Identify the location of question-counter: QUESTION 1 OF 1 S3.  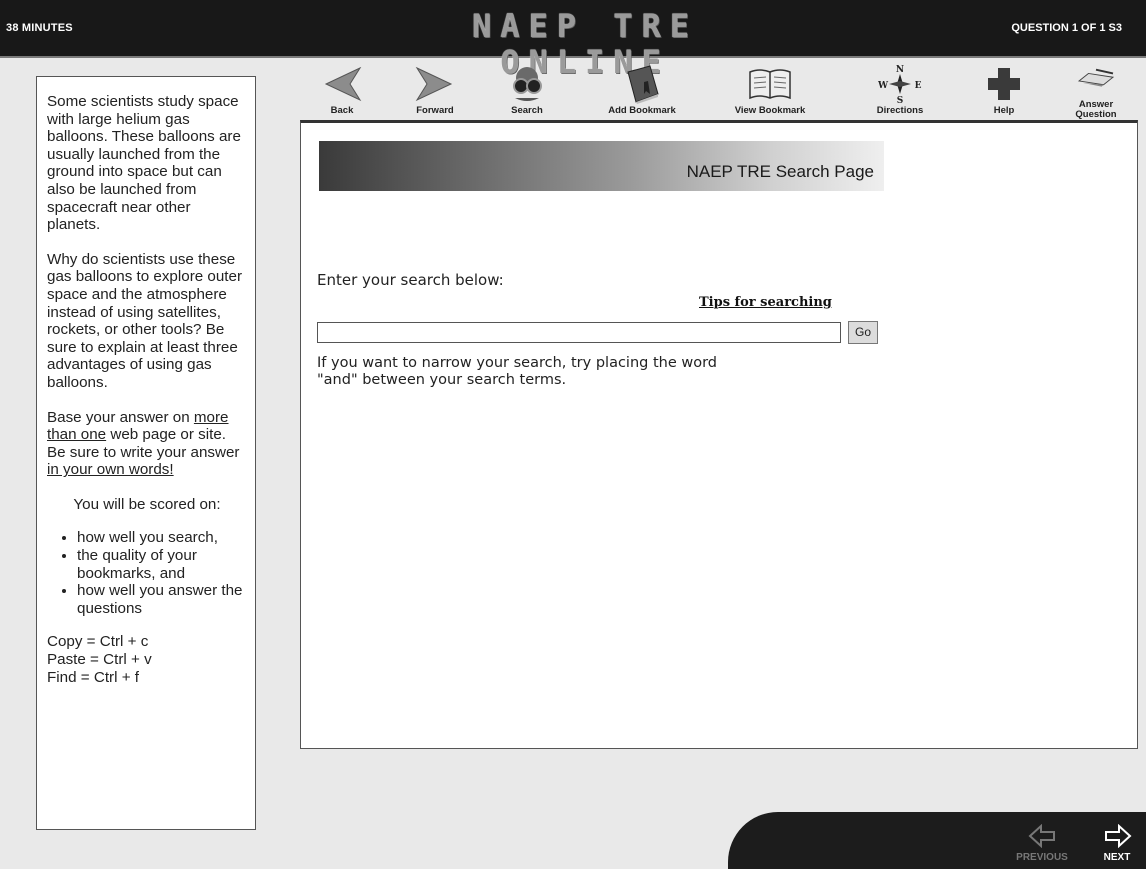
(1066, 28).